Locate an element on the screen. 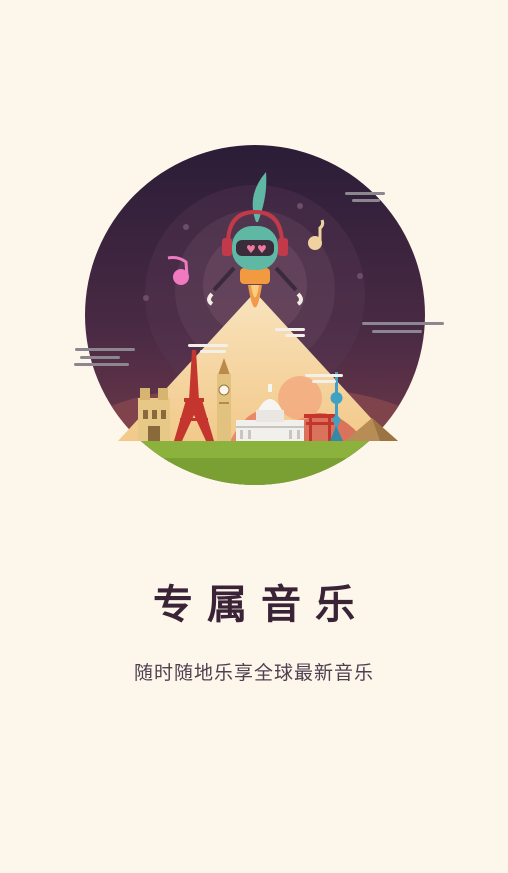 Image resolution: width=508 pixels, height=873 pixels. page-title: 专属音乐 is located at coordinates (261, 605).